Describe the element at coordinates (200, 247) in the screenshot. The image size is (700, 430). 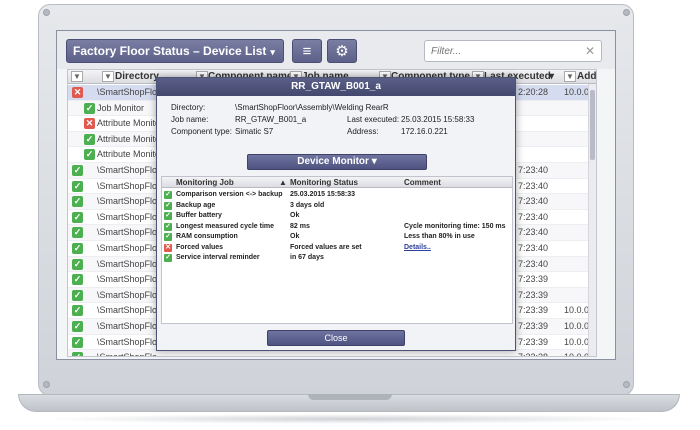
I see `monitoring-job-name: Forced values` at that location.